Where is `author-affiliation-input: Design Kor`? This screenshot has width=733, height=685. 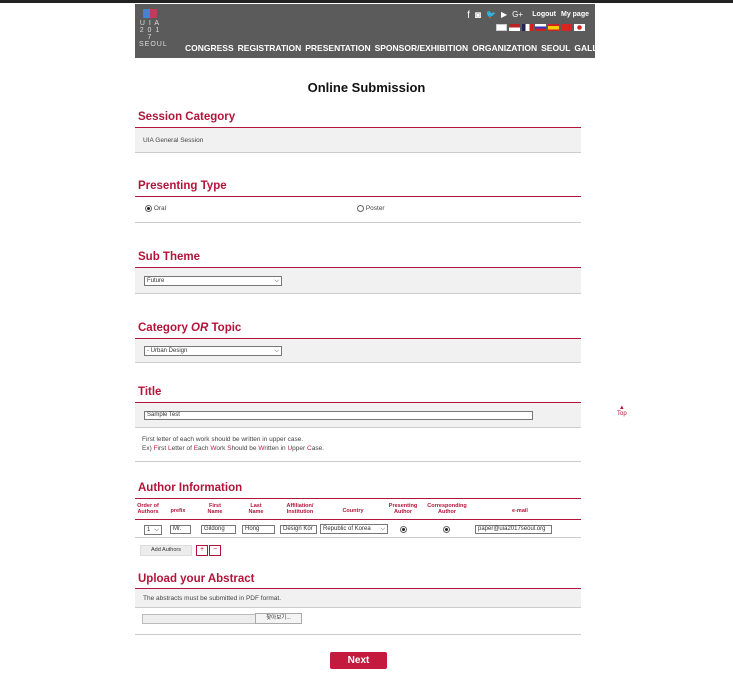
author-affiliation-input: Design Kor is located at coordinates (298, 529).